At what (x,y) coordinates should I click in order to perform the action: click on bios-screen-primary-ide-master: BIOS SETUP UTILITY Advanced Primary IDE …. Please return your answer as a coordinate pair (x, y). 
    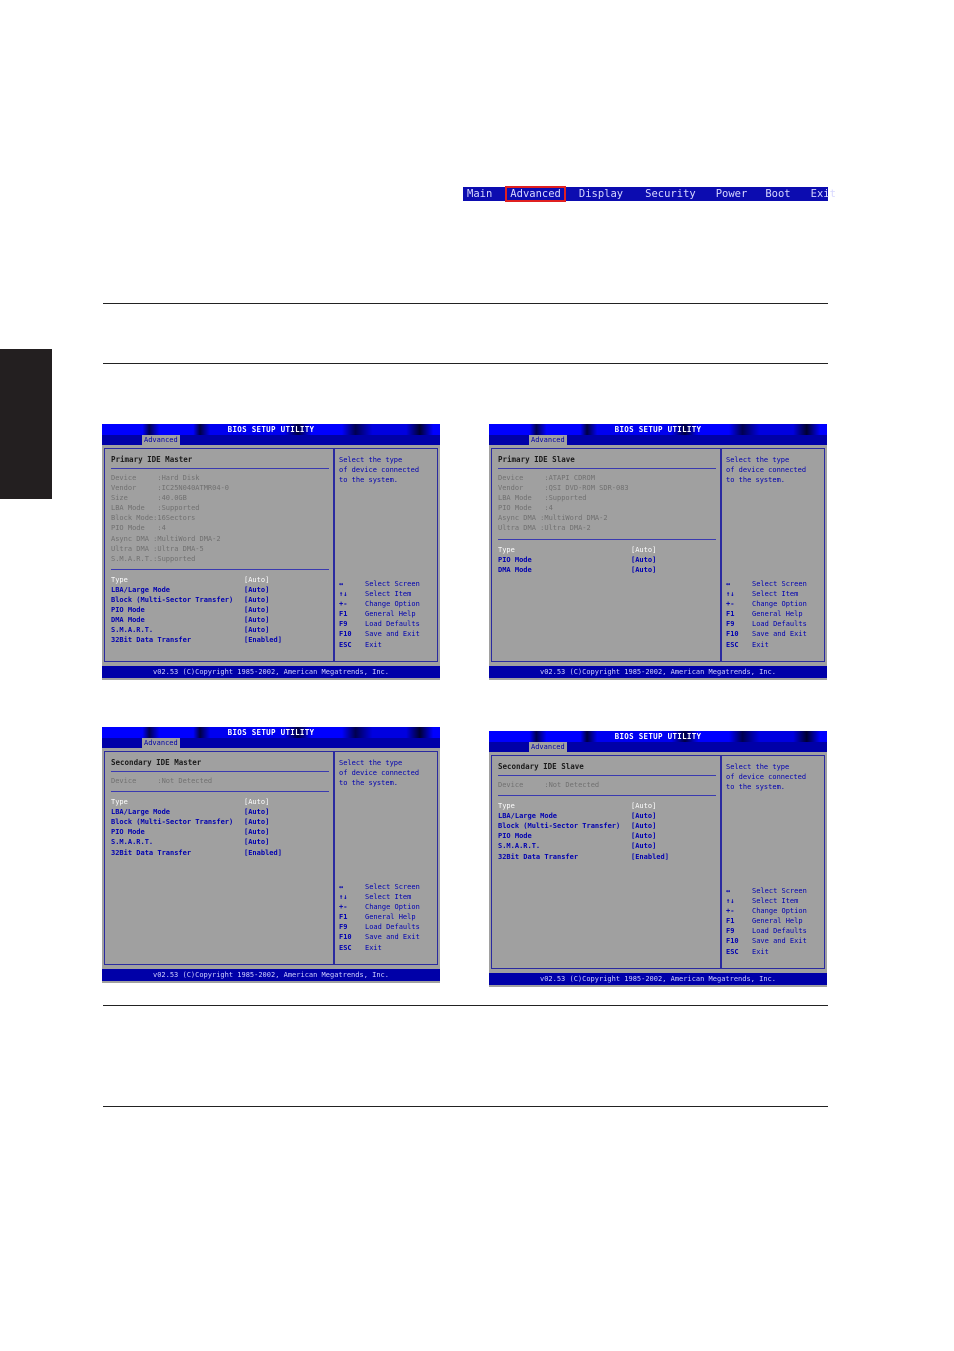
    Looking at the image, I should click on (271, 552).